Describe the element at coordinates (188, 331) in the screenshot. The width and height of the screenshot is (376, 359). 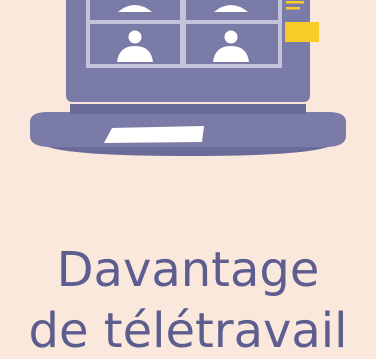
I see `headline-line-2: de télétravail` at that location.